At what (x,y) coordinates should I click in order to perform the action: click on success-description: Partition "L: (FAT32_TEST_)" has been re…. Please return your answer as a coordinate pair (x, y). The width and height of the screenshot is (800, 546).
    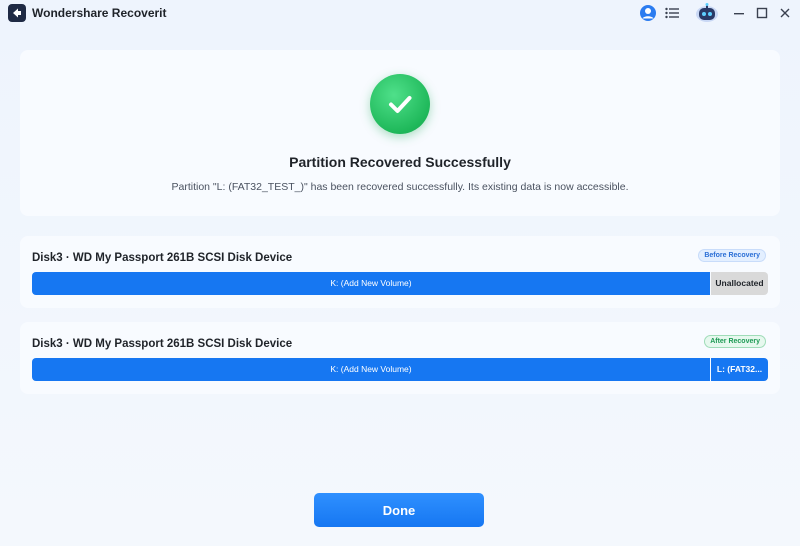
    Looking at the image, I should click on (400, 187).